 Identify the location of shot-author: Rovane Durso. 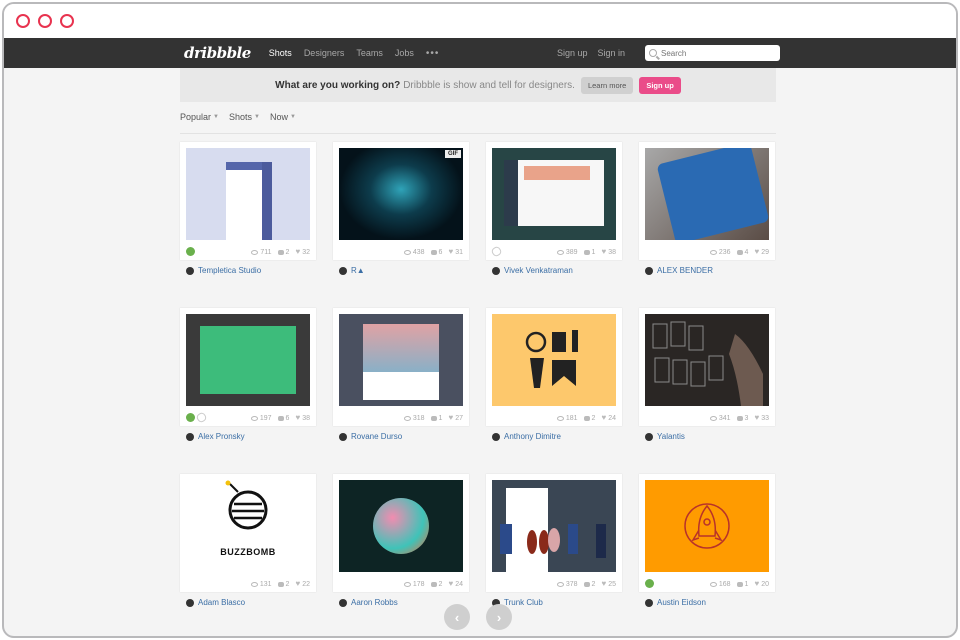
(404, 436).